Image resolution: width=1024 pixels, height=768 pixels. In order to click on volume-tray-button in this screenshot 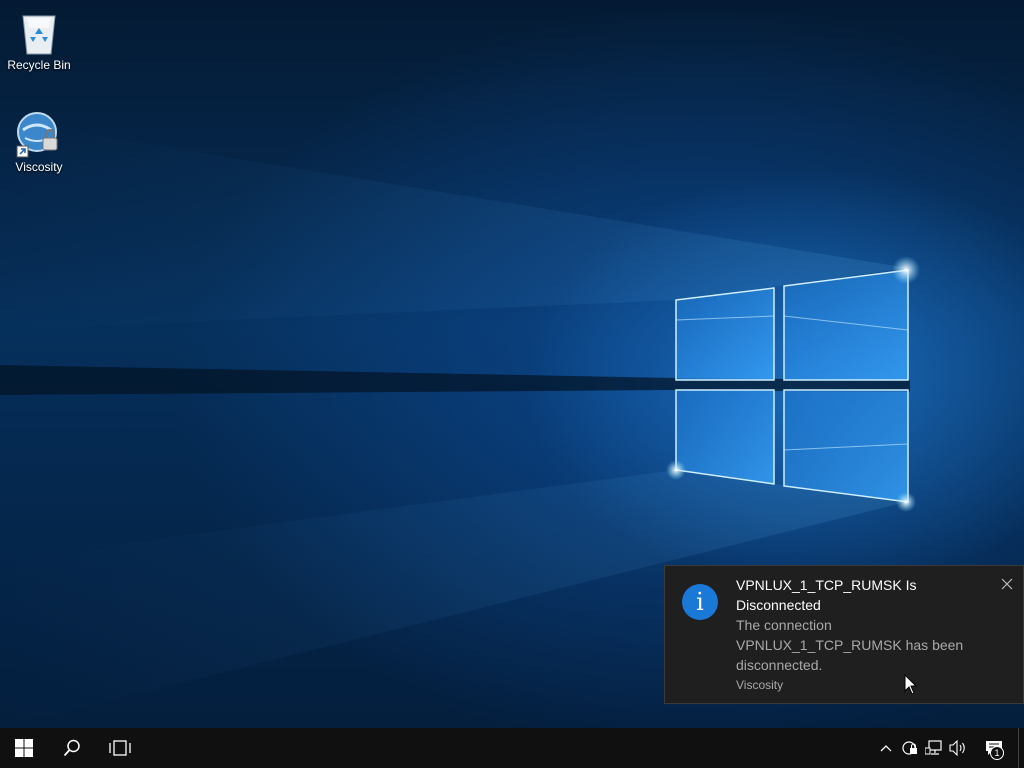, I will do `click(958, 748)`.